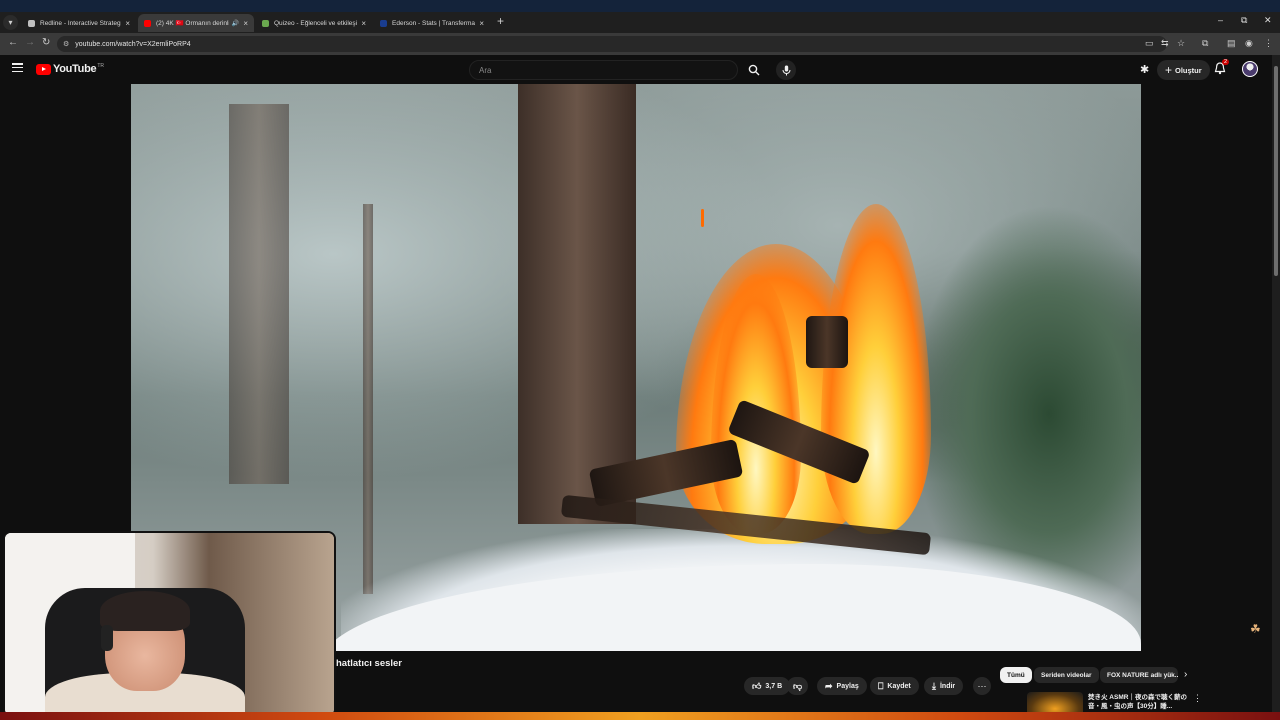 Image resolution: width=1280 pixels, height=720 pixels. What do you see at coordinates (66, 44) in the screenshot?
I see `site-info-icon: ⚙` at bounding box center [66, 44].